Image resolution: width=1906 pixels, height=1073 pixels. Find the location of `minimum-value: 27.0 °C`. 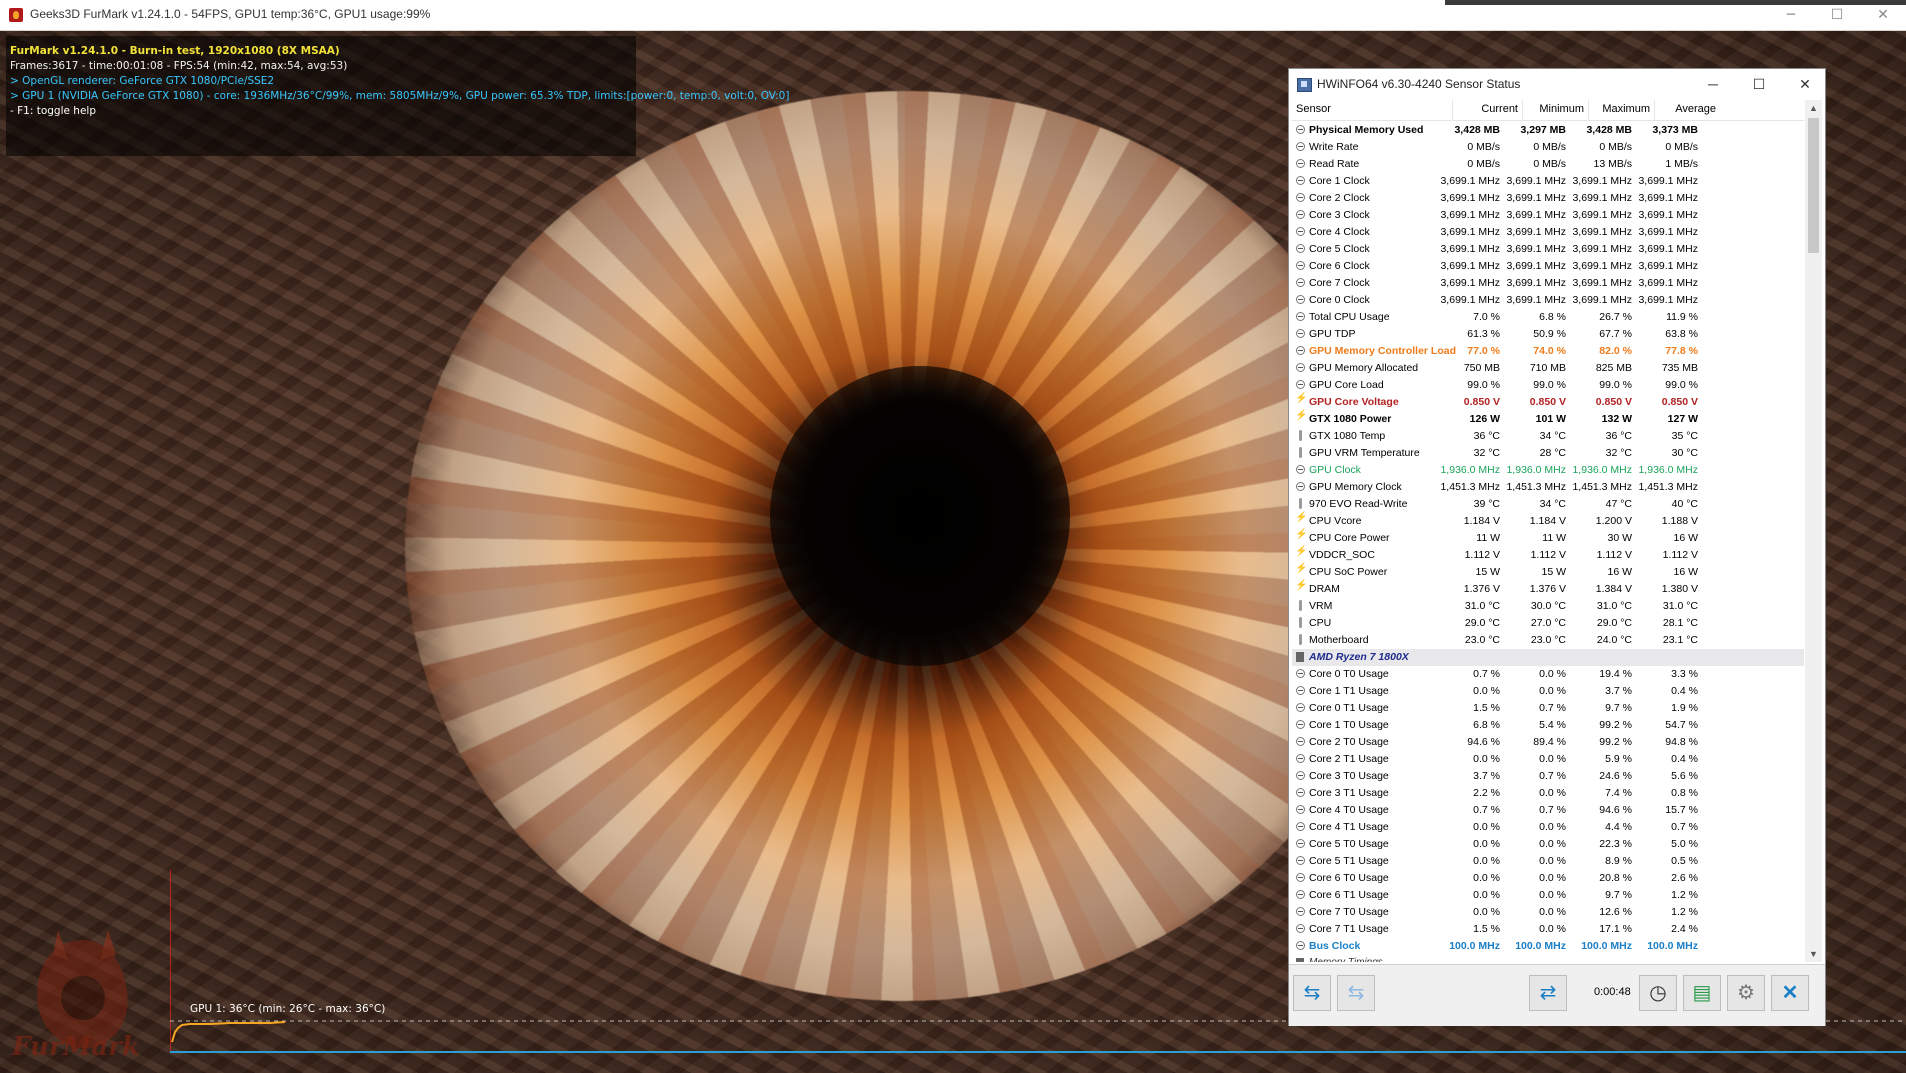

minimum-value: 27.0 °C is located at coordinates (1548, 623).